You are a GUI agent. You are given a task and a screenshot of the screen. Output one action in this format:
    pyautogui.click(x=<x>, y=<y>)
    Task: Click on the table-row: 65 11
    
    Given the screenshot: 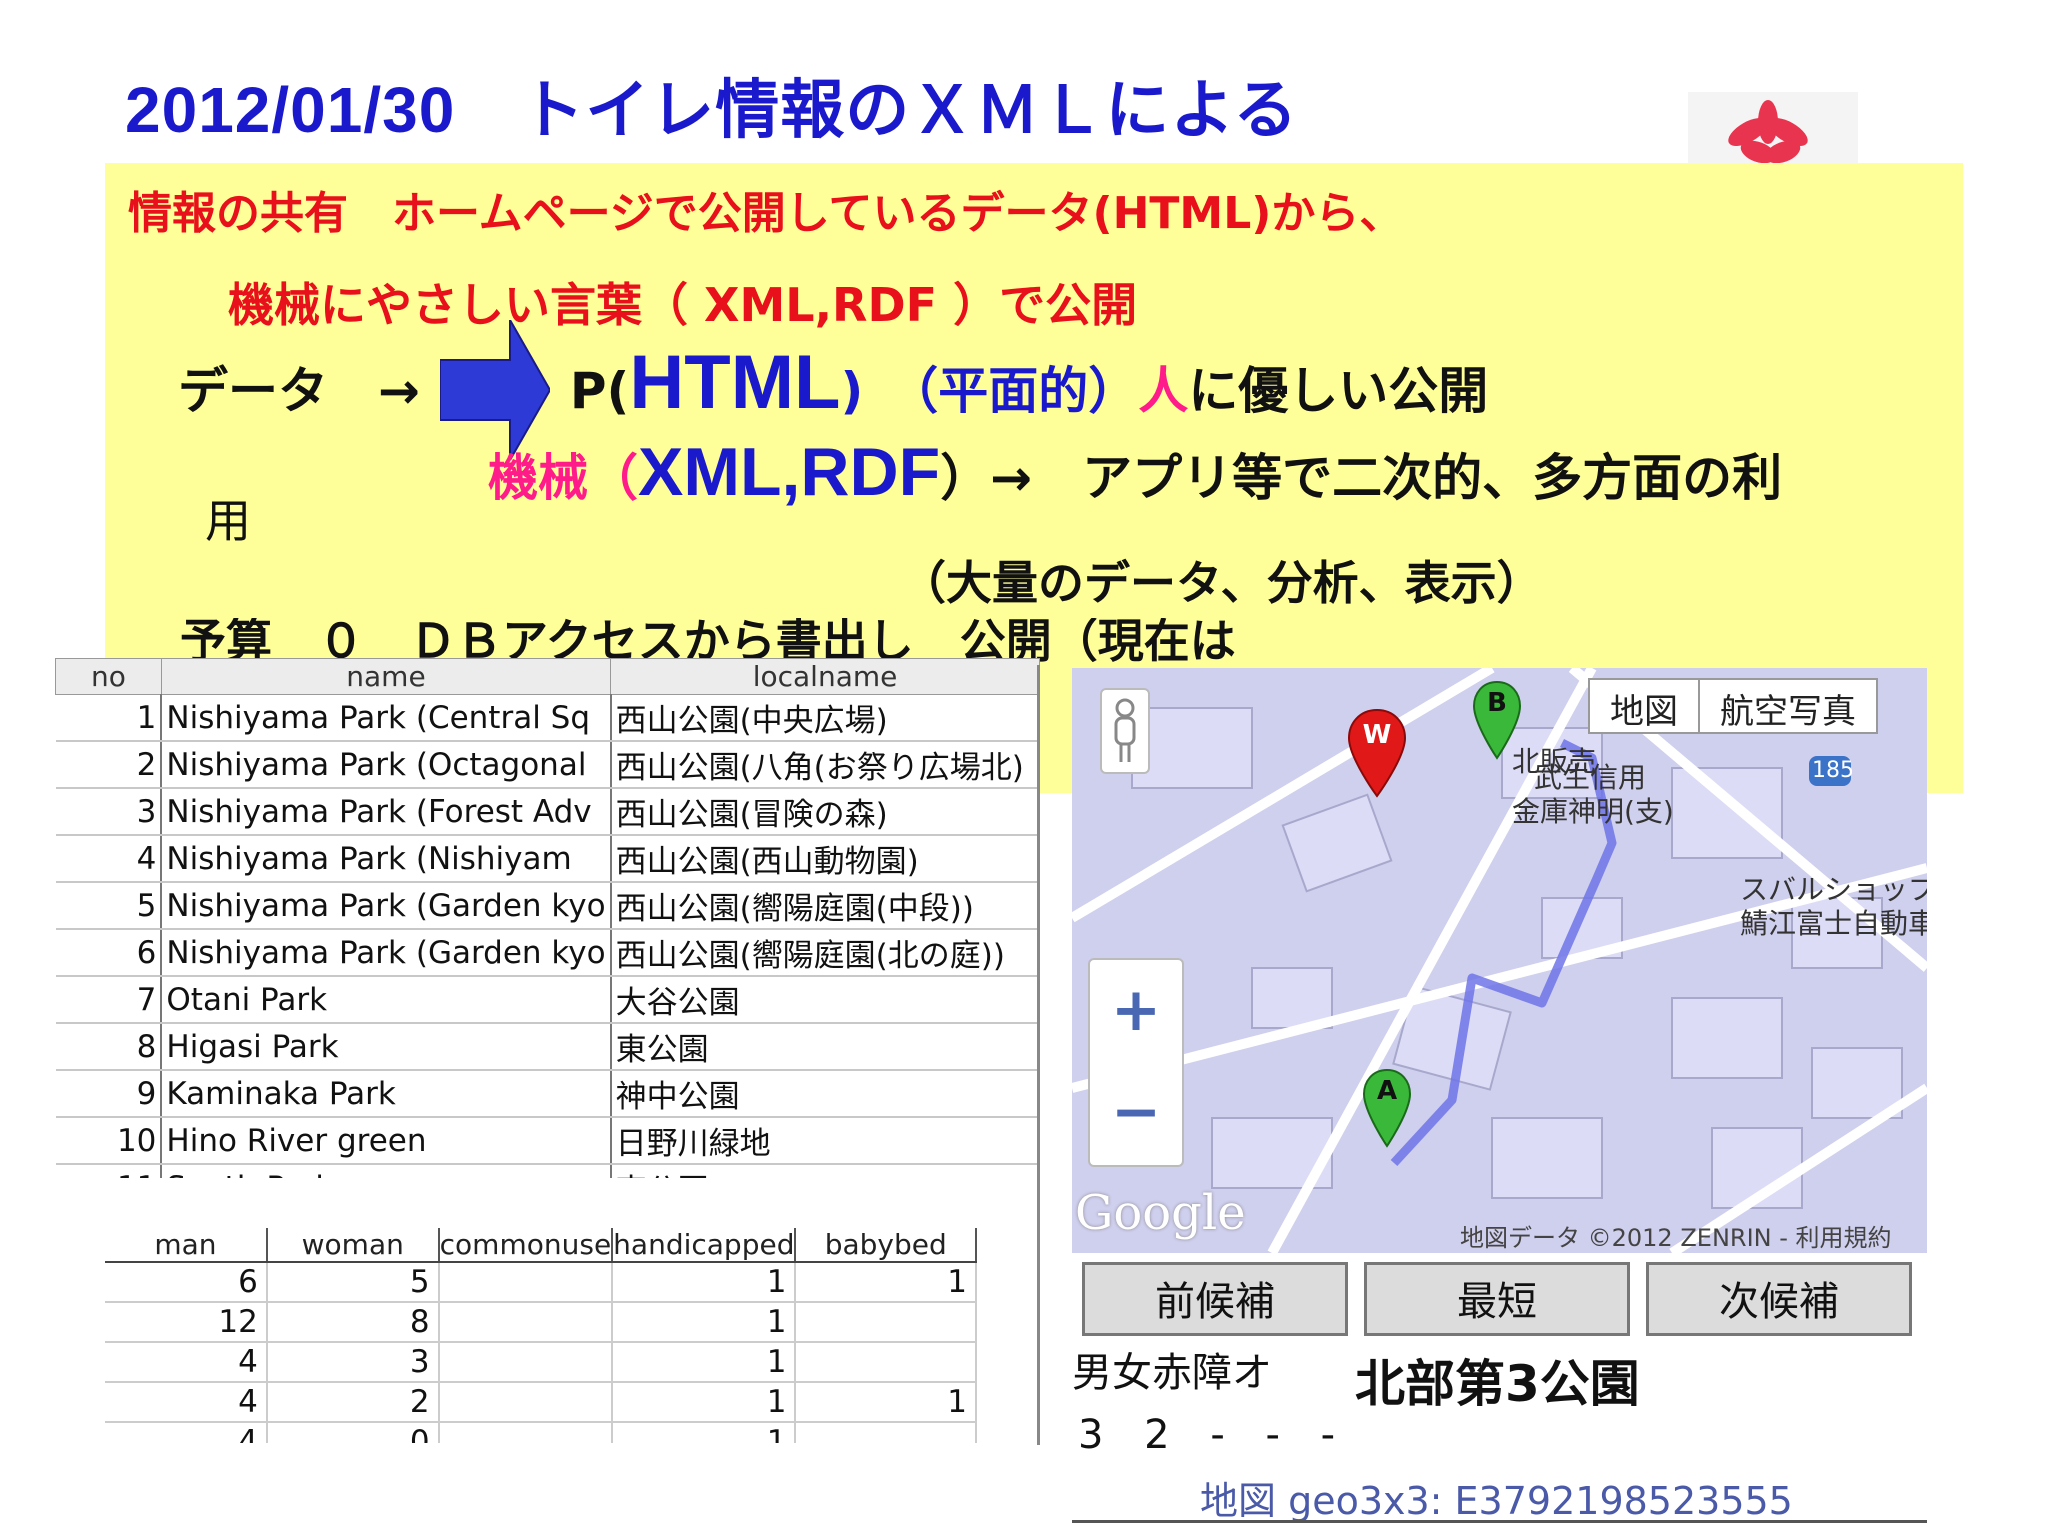 What is the action you would take?
    pyautogui.click(x=541, y=1282)
    